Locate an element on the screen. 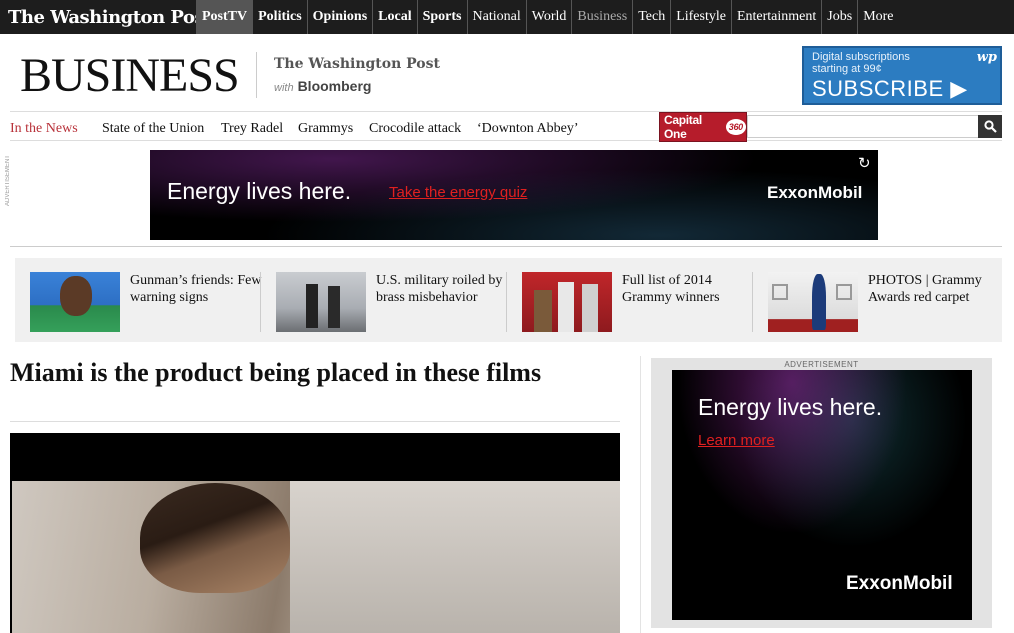 This screenshot has width=1014, height=633. nav-opinions: Opinions is located at coordinates (339, 17).